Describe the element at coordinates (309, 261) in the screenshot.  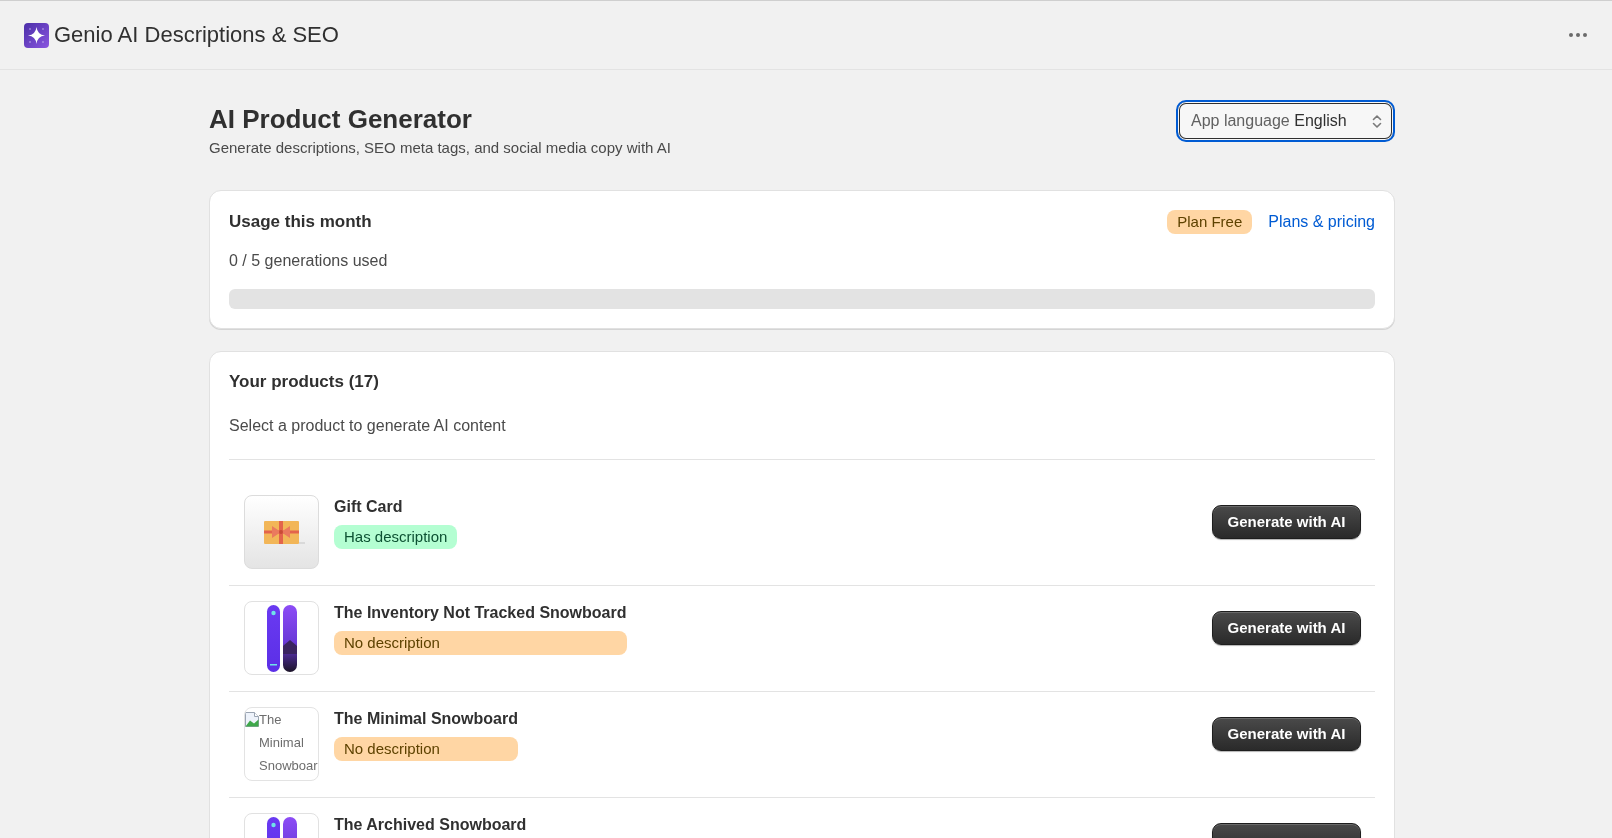
I see `usage-summary: 0 / 5 generations used` at that location.